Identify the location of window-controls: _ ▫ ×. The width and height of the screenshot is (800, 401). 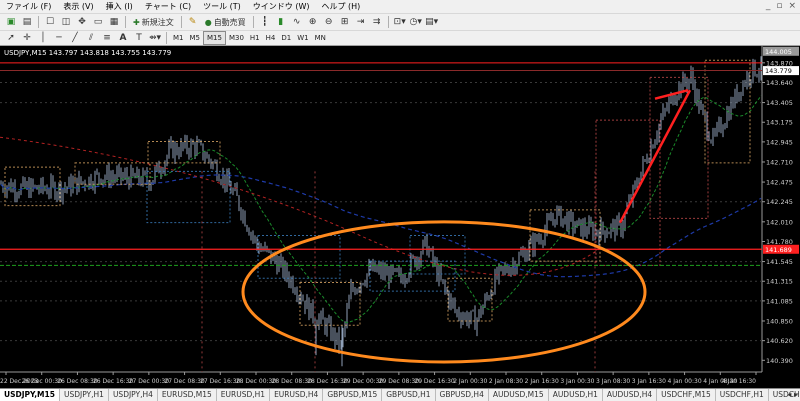
(781, 6).